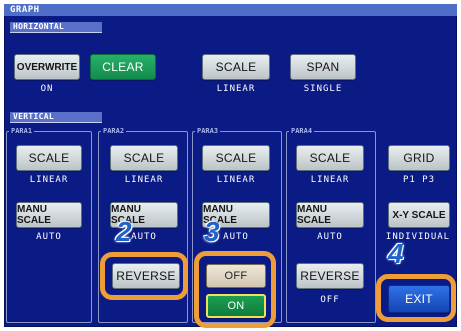 The height and width of the screenshot is (331, 461). Describe the element at coordinates (33, 116) in the screenshot. I see `vertical-section-label: VERTICAL` at that location.